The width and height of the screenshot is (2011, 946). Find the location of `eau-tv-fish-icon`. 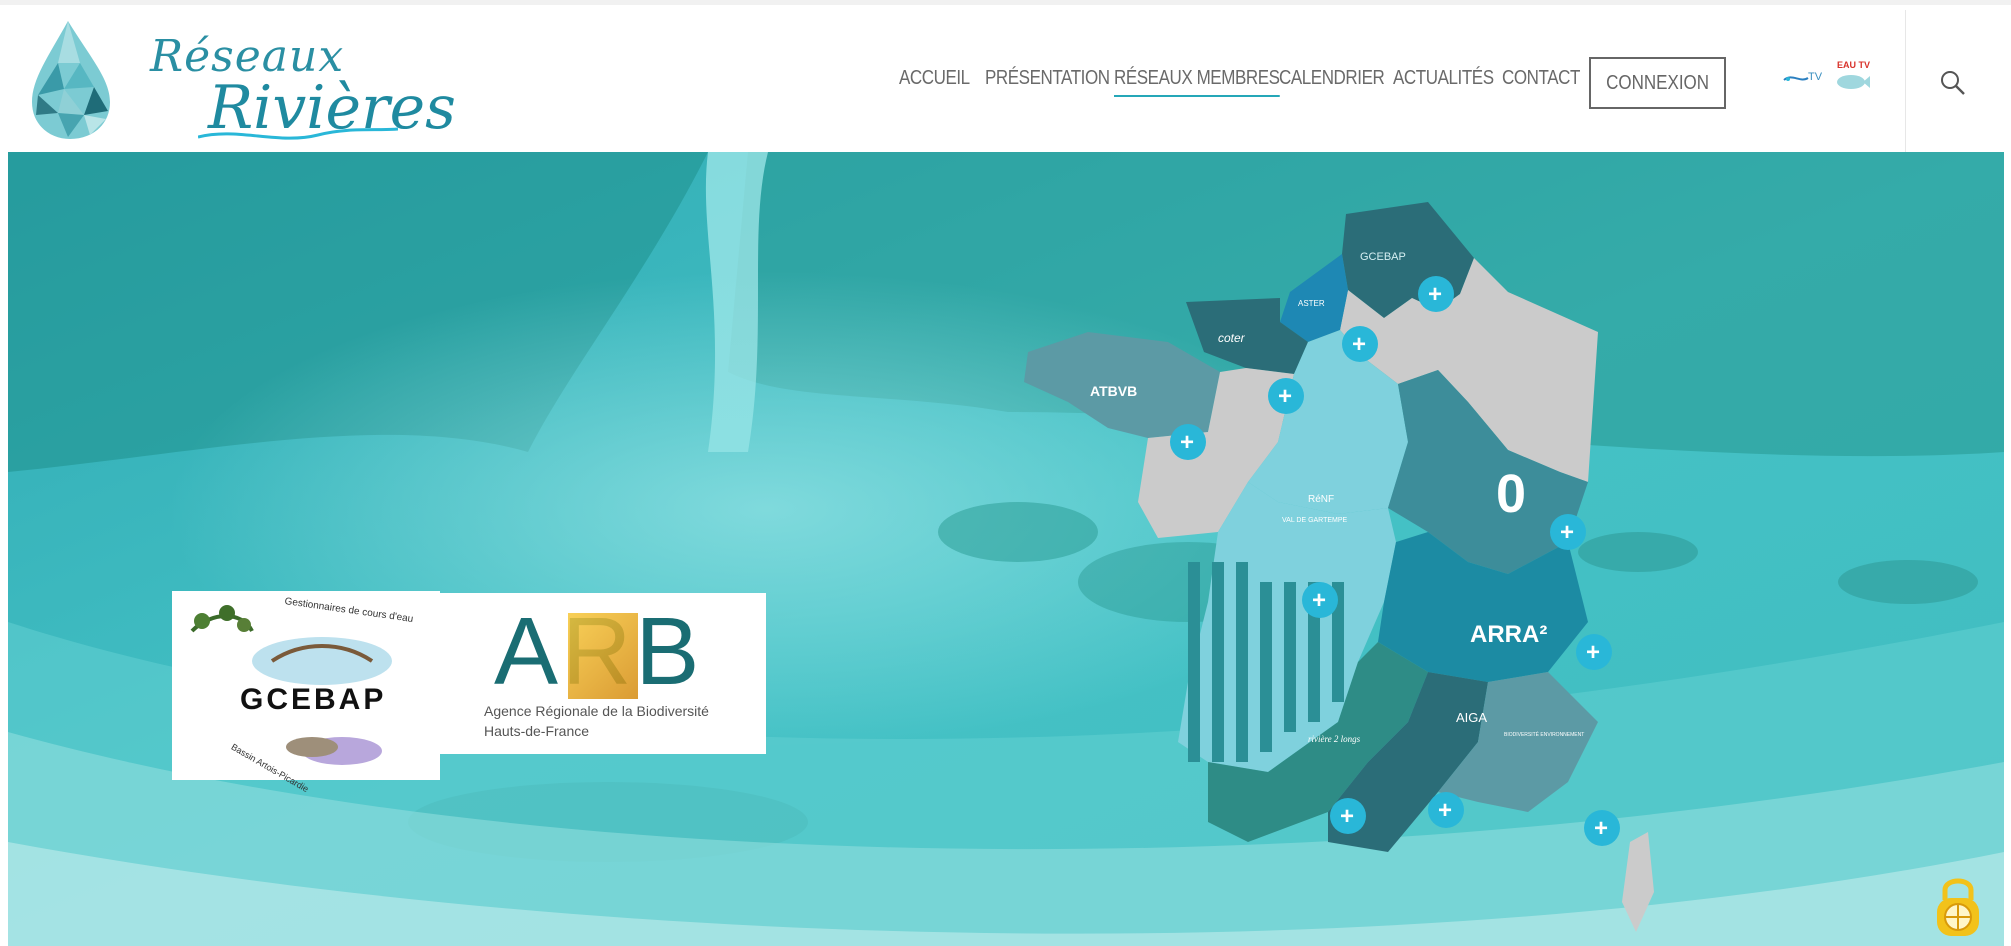

eau-tv-fish-icon is located at coordinates (1853, 82).